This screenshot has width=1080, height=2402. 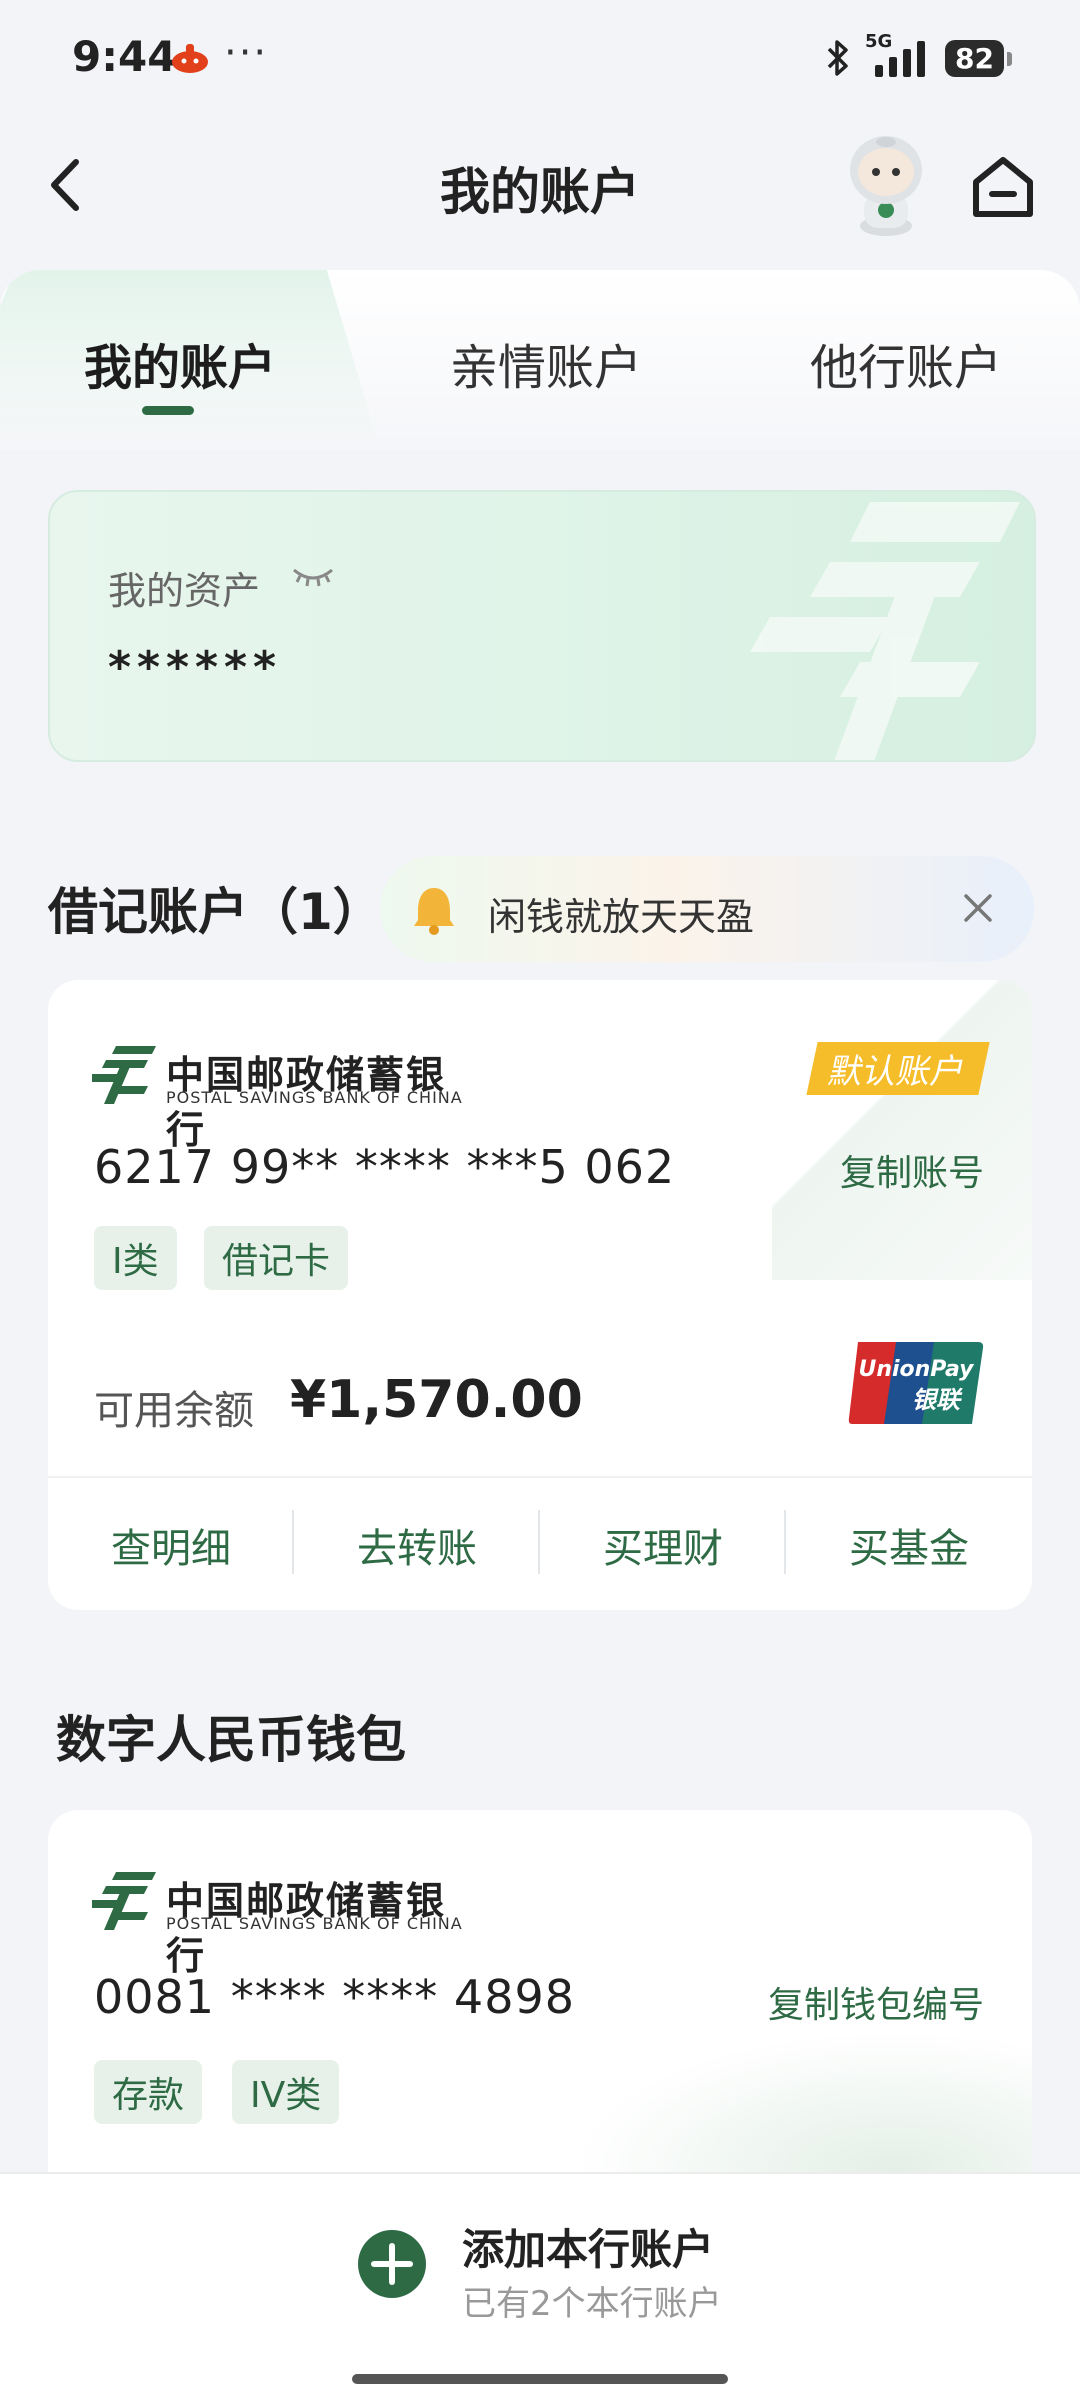 I want to click on balance-value: ¥1,570.00, so click(x=436, y=1400).